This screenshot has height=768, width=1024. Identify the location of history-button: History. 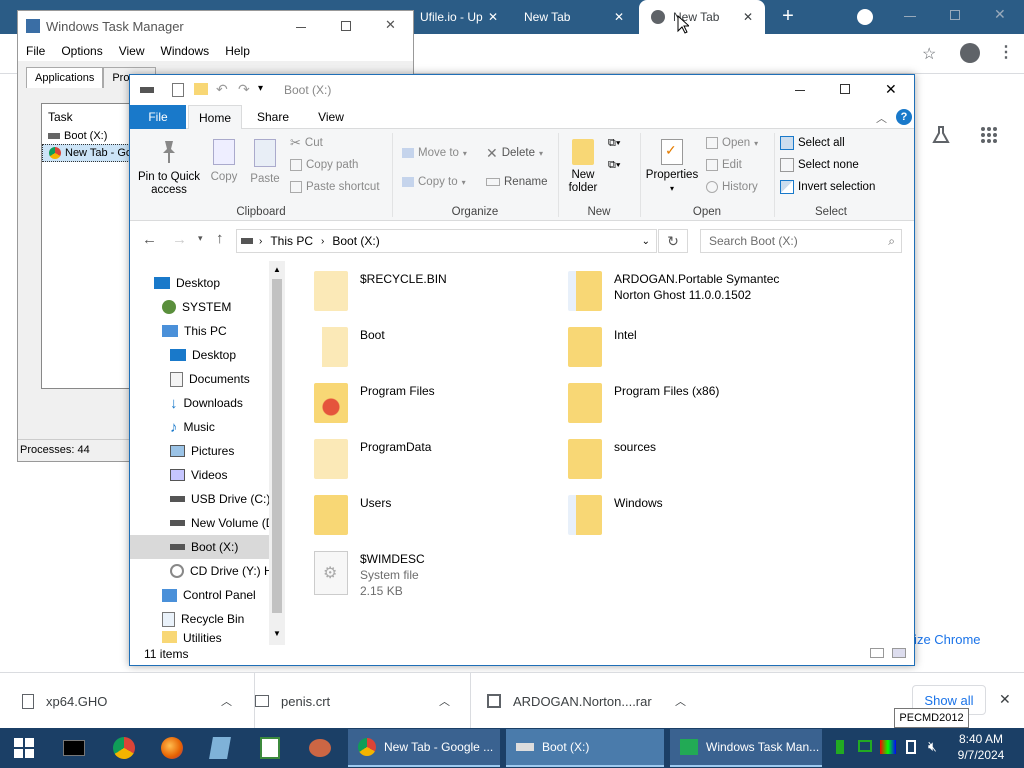
(732, 187).